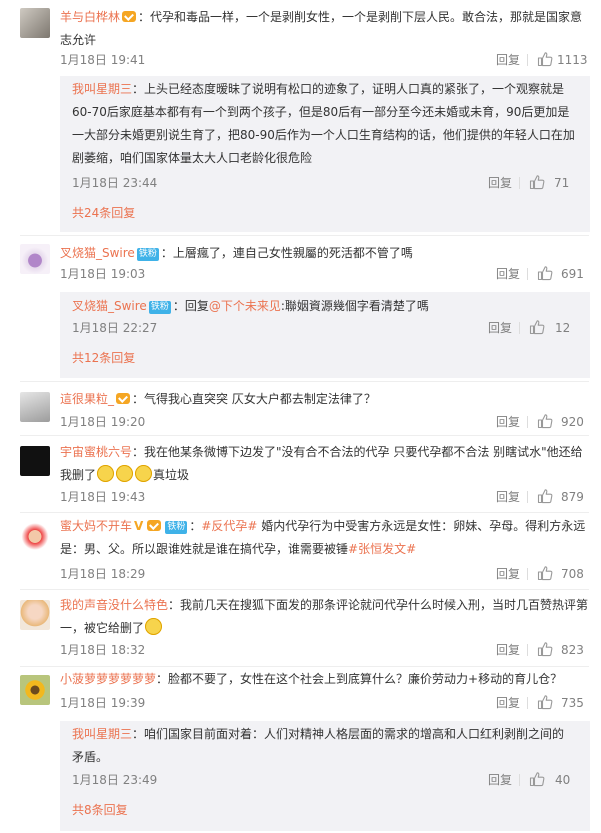 The image size is (601, 833). Describe the element at coordinates (300, 422) in the screenshot. I see `comment-meta: 1月18日 19:20 回复 920` at that location.